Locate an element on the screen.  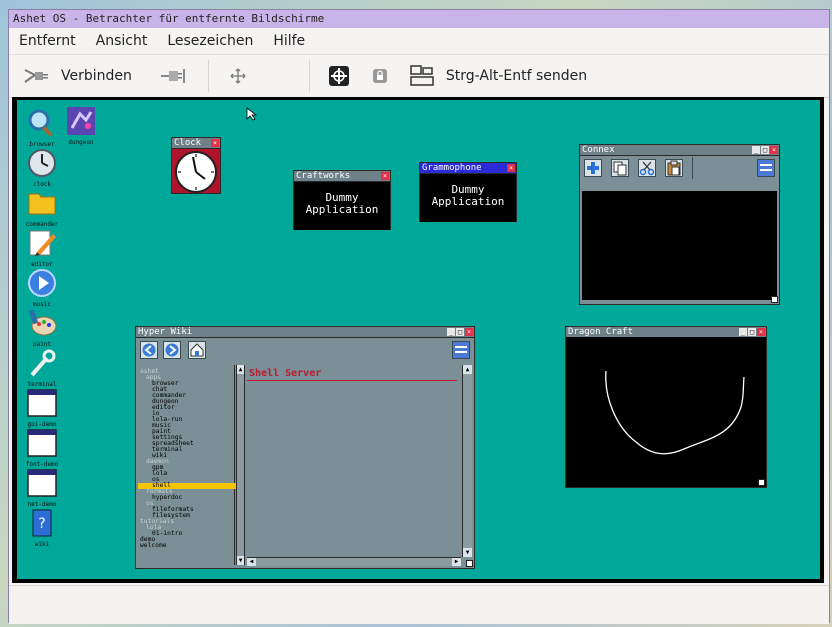
icon-label: clock is located at coordinates (42, 184).